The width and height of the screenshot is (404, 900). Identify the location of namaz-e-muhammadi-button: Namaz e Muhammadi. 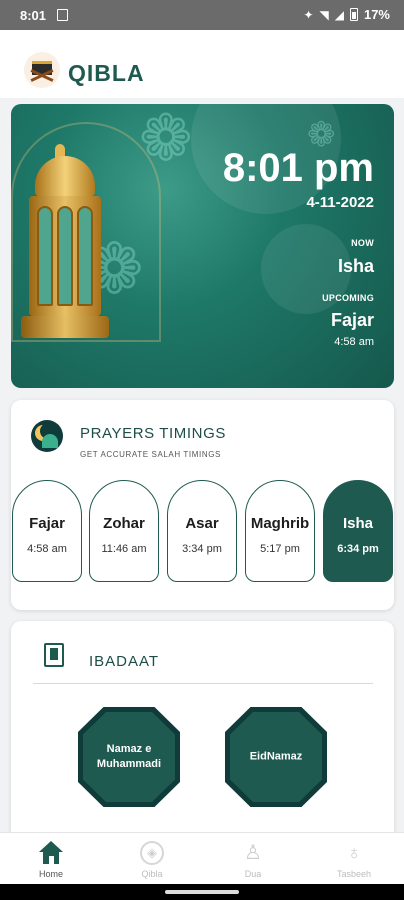
(129, 757).